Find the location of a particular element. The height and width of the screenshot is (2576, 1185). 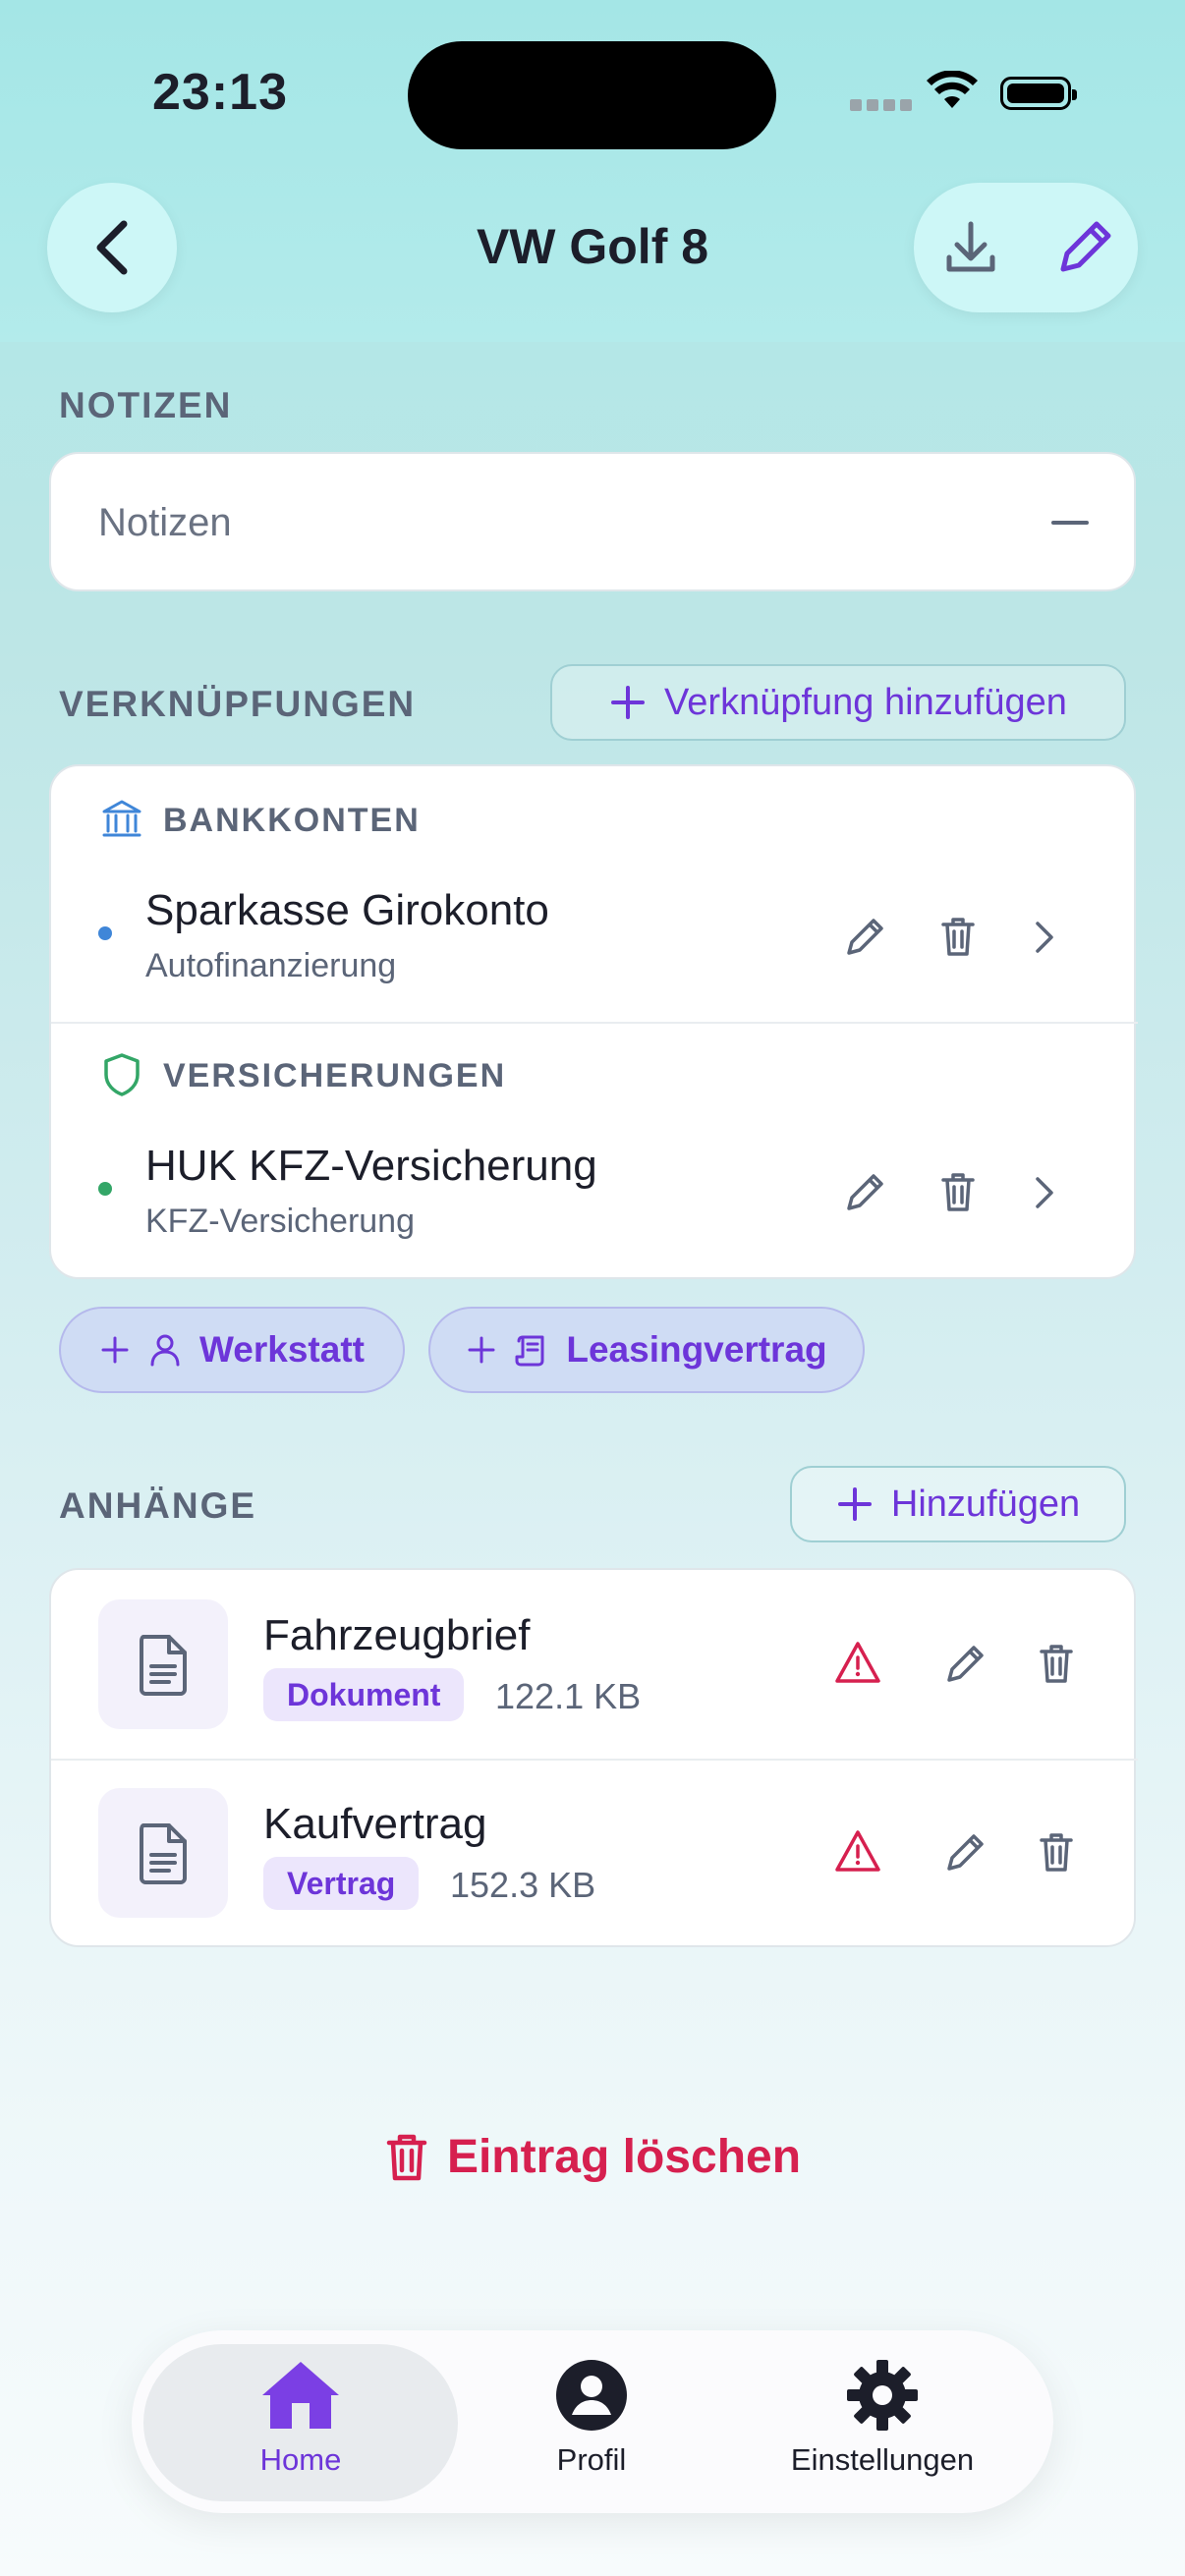

link-item-subtitle: KFZ-Versicherung is located at coordinates (280, 1221).